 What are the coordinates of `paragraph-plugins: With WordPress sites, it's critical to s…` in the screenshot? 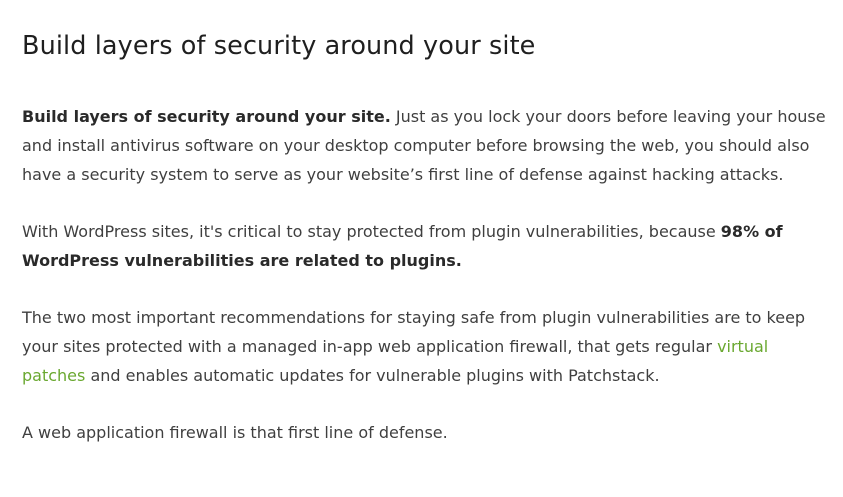 It's located at (427, 246).